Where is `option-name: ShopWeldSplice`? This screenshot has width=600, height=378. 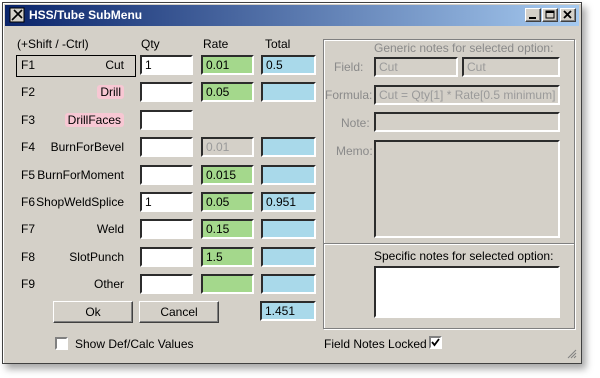 option-name: ShopWeldSplice is located at coordinates (74, 202).